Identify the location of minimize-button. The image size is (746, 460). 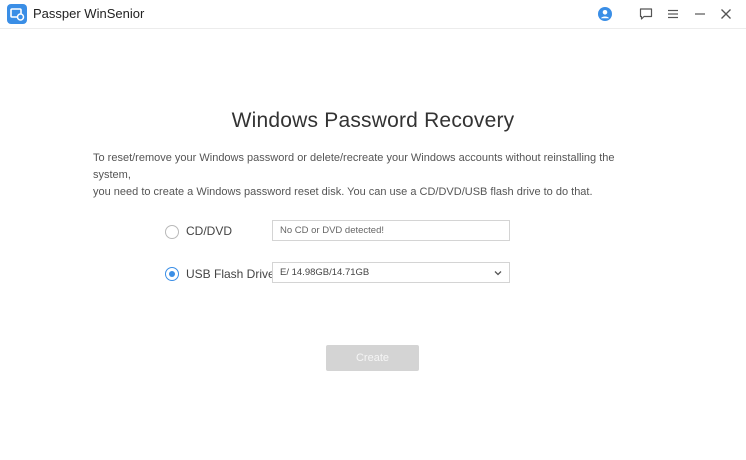
(700, 14).